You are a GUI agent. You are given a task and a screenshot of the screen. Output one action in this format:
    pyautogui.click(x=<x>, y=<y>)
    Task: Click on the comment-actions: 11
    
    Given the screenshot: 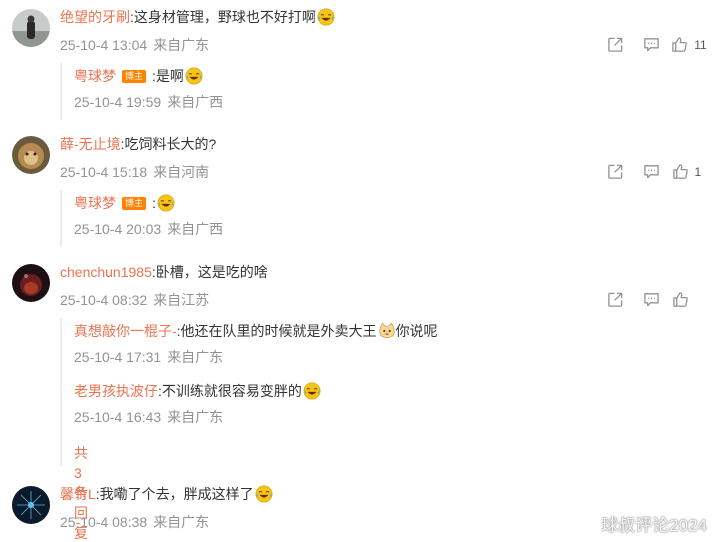 What is the action you would take?
    pyautogui.click(x=652, y=44)
    